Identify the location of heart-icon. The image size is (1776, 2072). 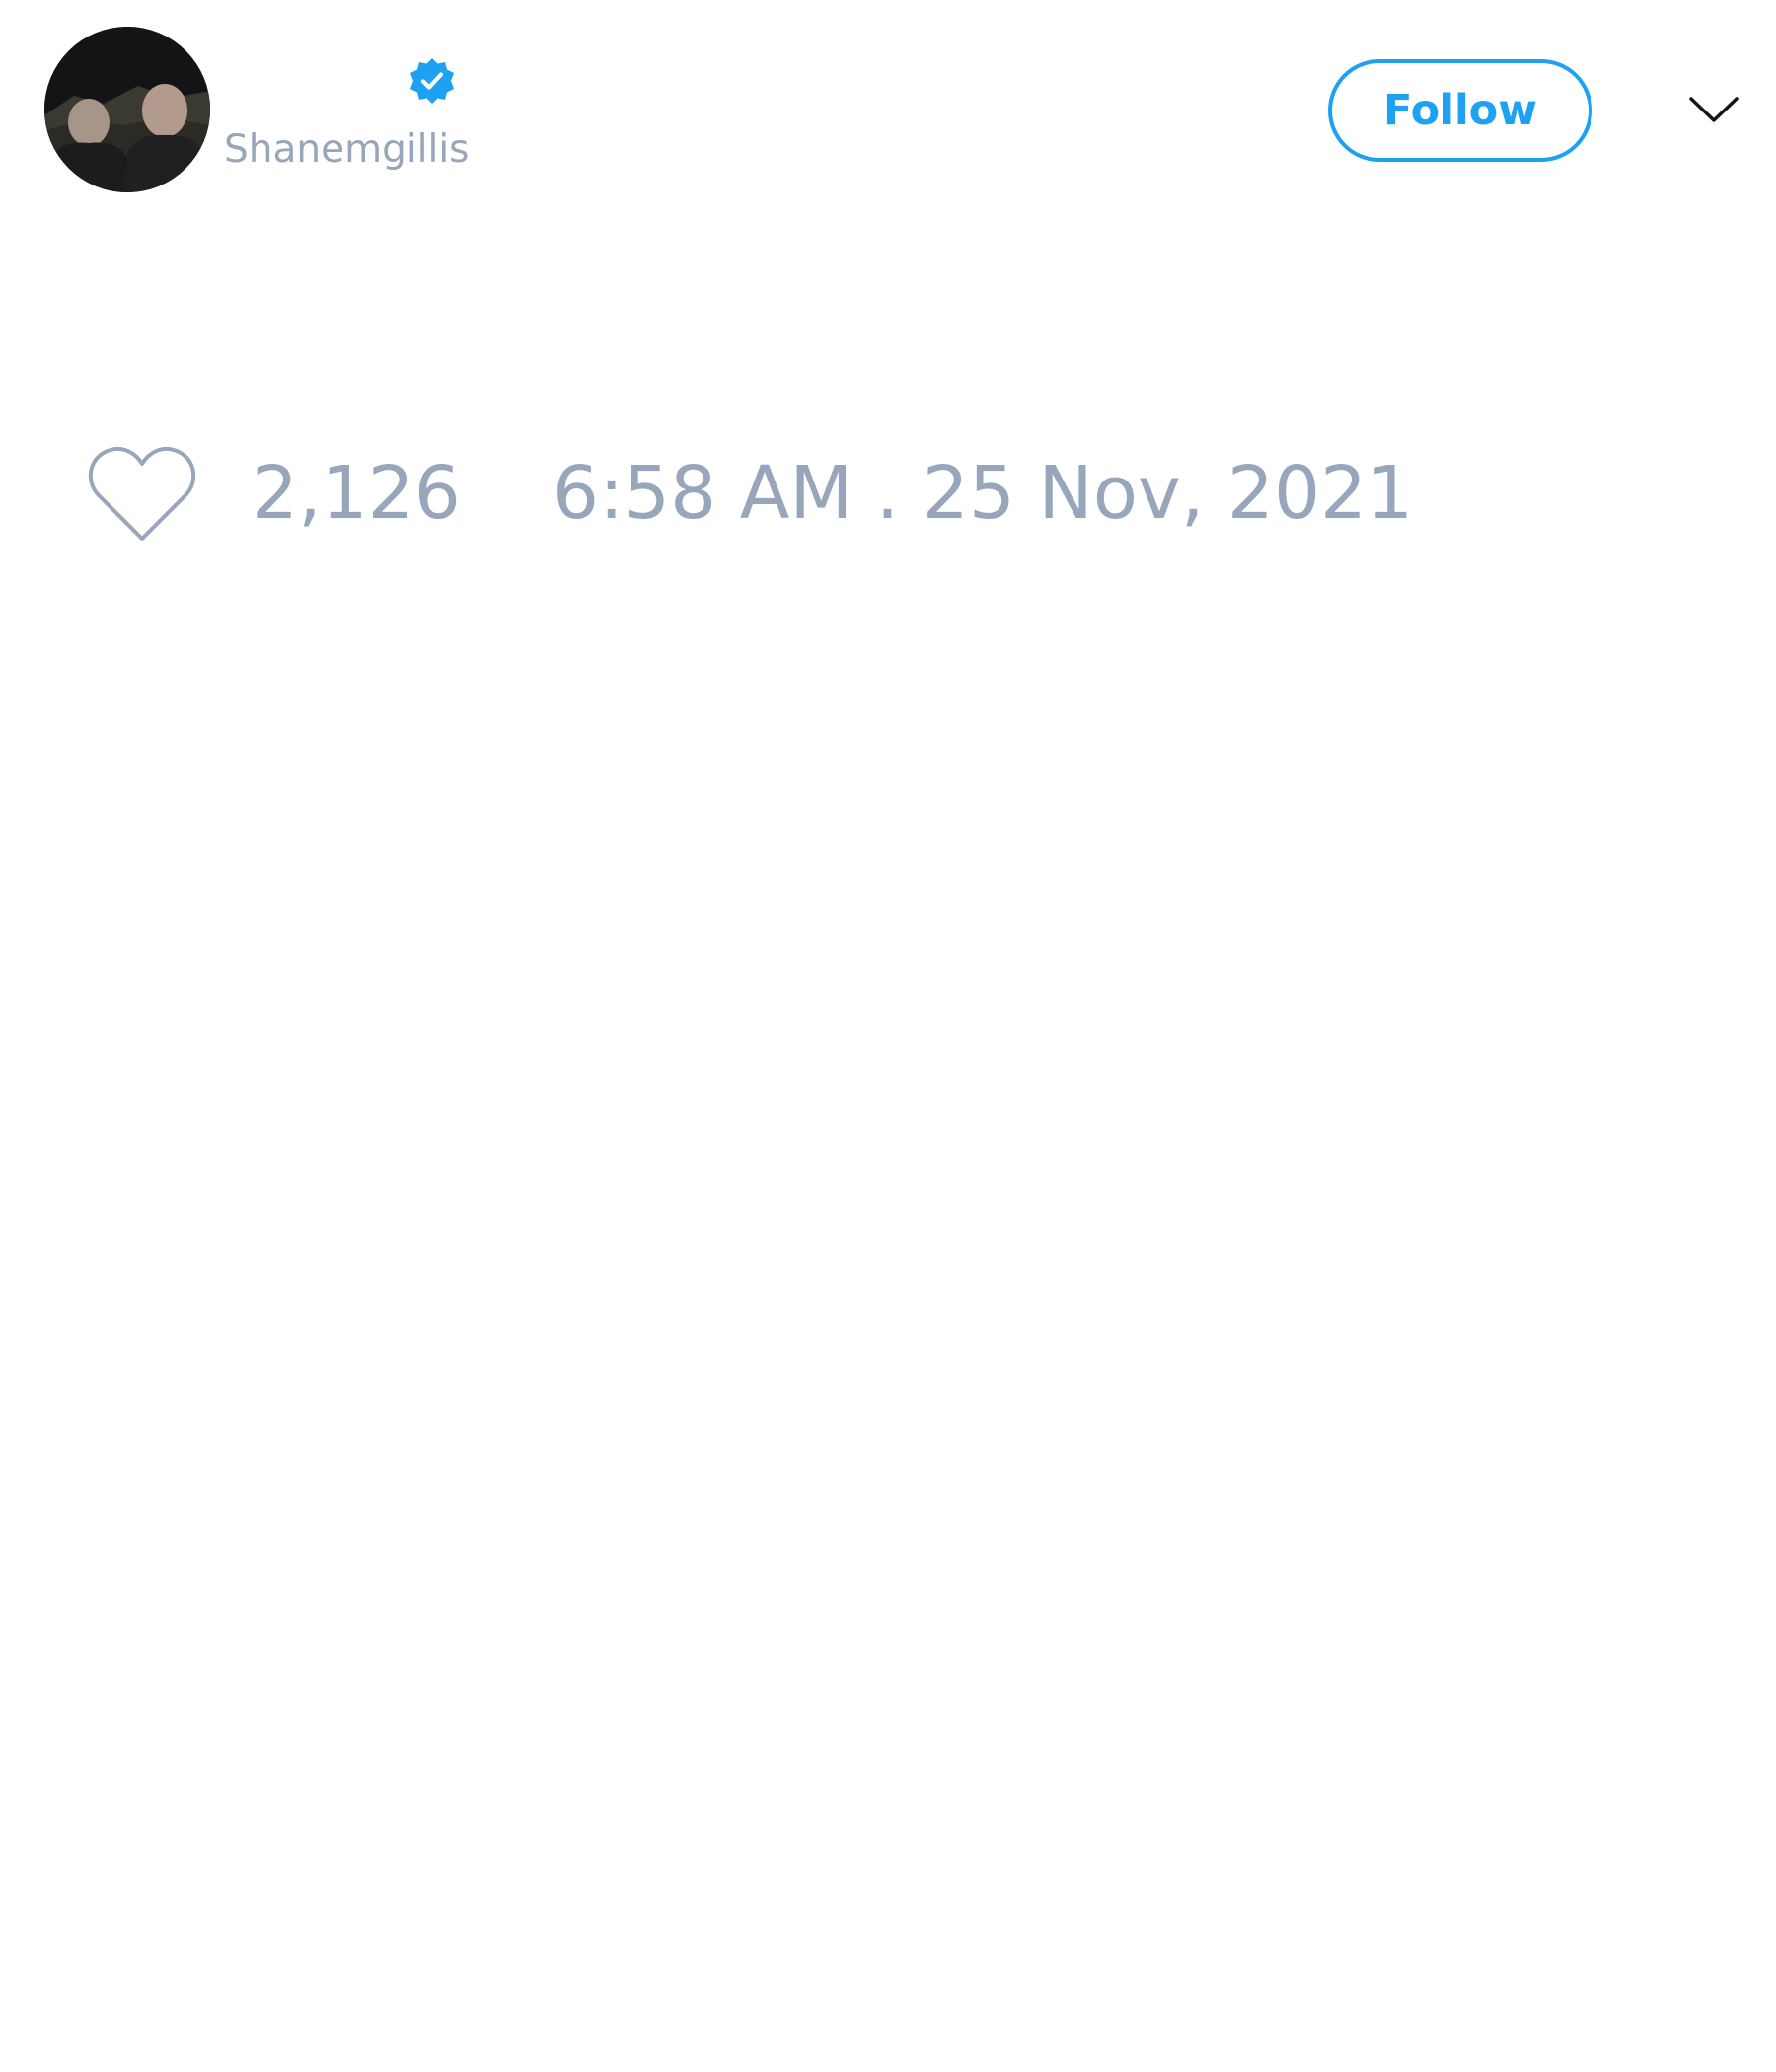
(142, 495).